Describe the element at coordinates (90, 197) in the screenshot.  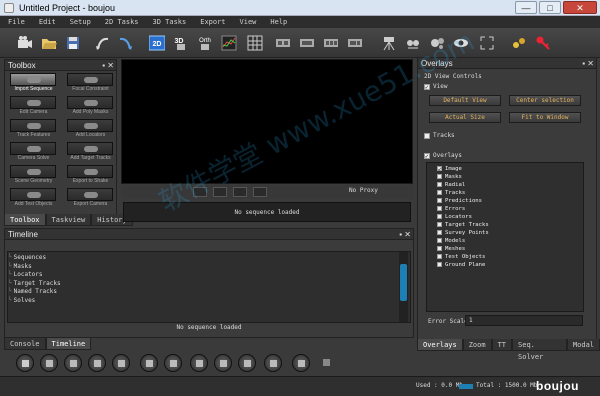
I see `tool-export-camera: Export Camera` at that location.